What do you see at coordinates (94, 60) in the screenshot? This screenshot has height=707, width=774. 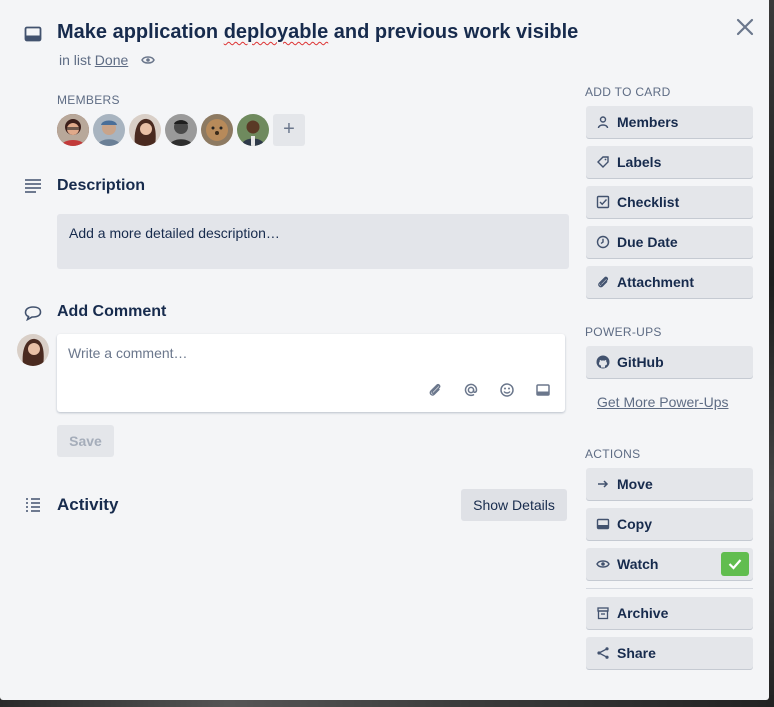 I see `in-list-line: in list Done` at bounding box center [94, 60].